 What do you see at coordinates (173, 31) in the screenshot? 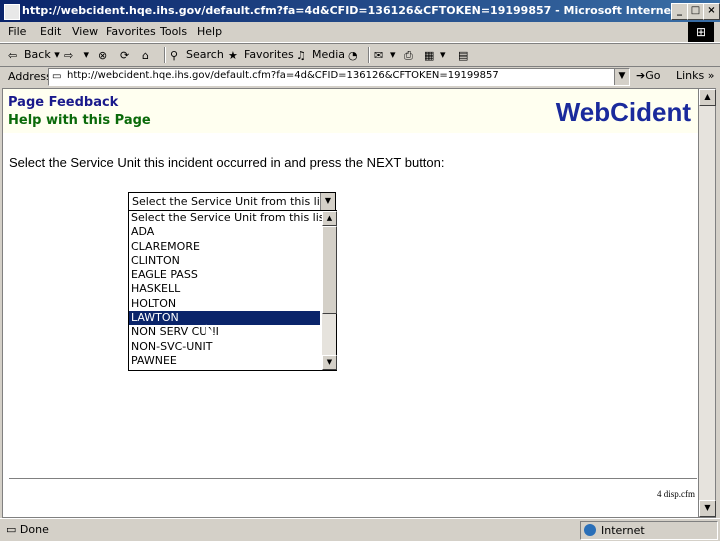
I see `menu-tools: Tools` at bounding box center [173, 31].